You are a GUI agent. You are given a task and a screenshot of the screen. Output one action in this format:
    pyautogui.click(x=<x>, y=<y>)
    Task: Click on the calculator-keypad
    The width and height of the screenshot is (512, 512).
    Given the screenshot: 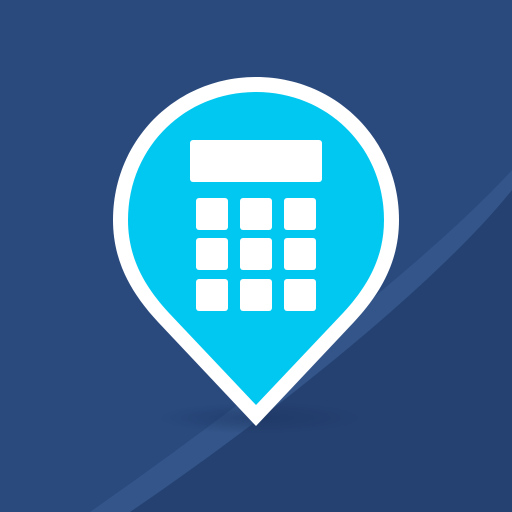 What is the action you would take?
    pyautogui.click(x=256, y=254)
    